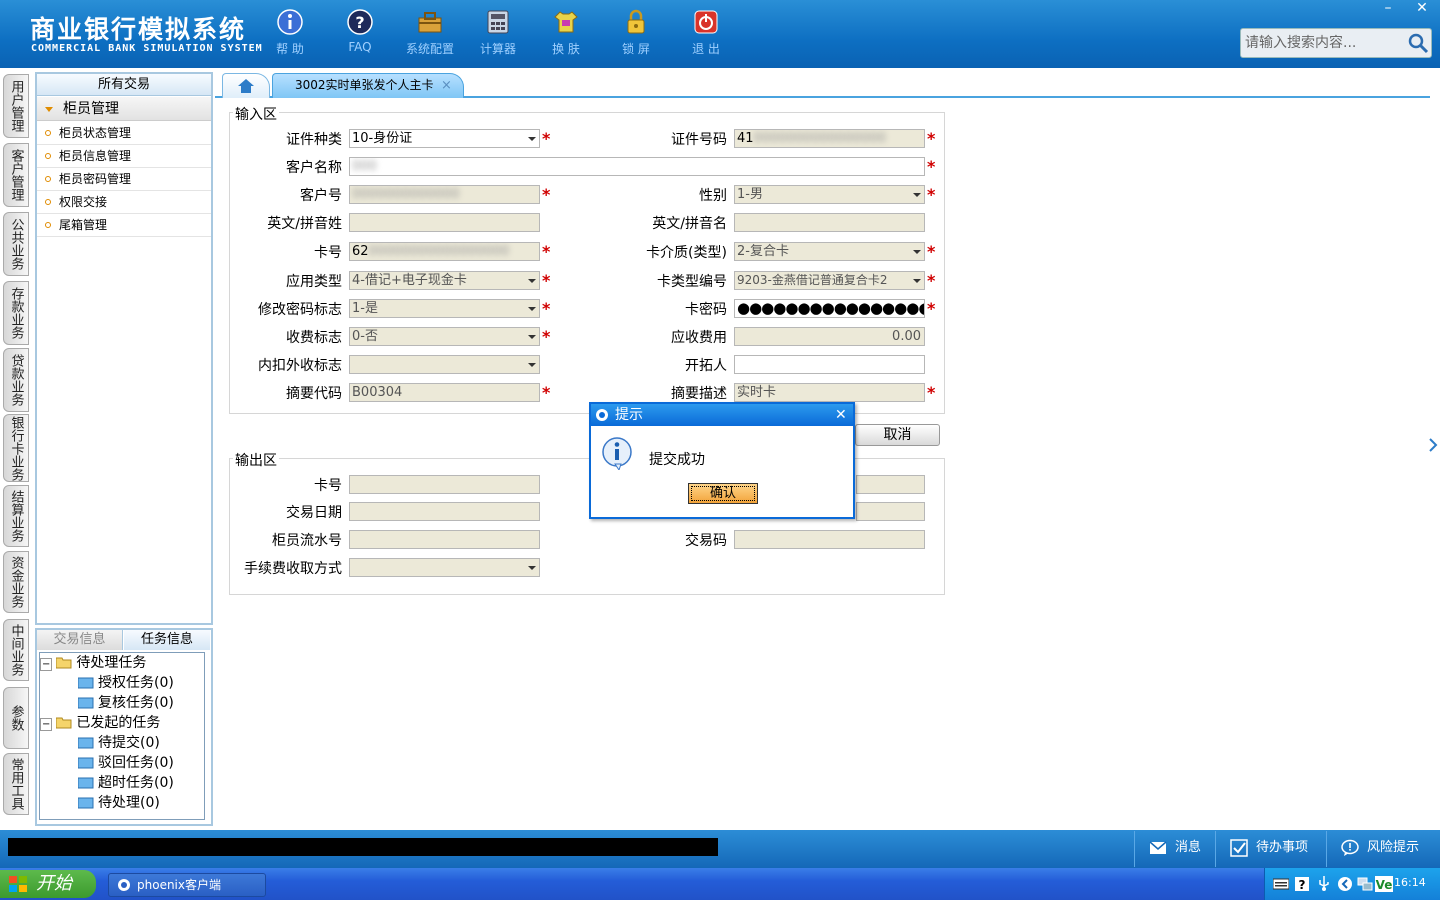 The width and height of the screenshot is (1440, 900). What do you see at coordinates (1324, 884) in the screenshot?
I see `usb-icon` at bounding box center [1324, 884].